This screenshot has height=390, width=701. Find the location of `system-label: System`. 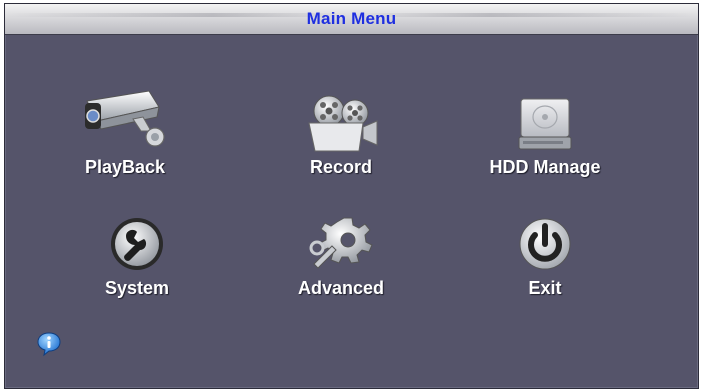

system-label: System is located at coordinates (137, 288).